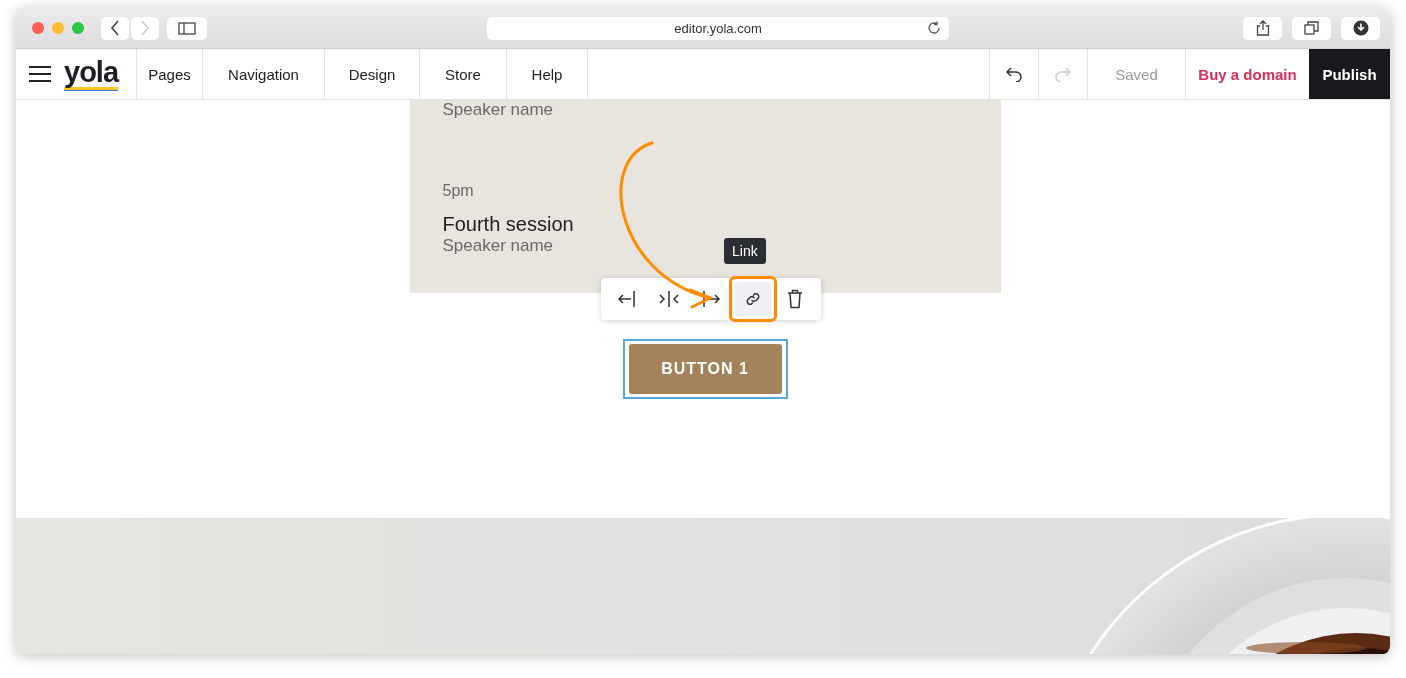  What do you see at coordinates (372, 74) in the screenshot?
I see `menu-tab: Design` at bounding box center [372, 74].